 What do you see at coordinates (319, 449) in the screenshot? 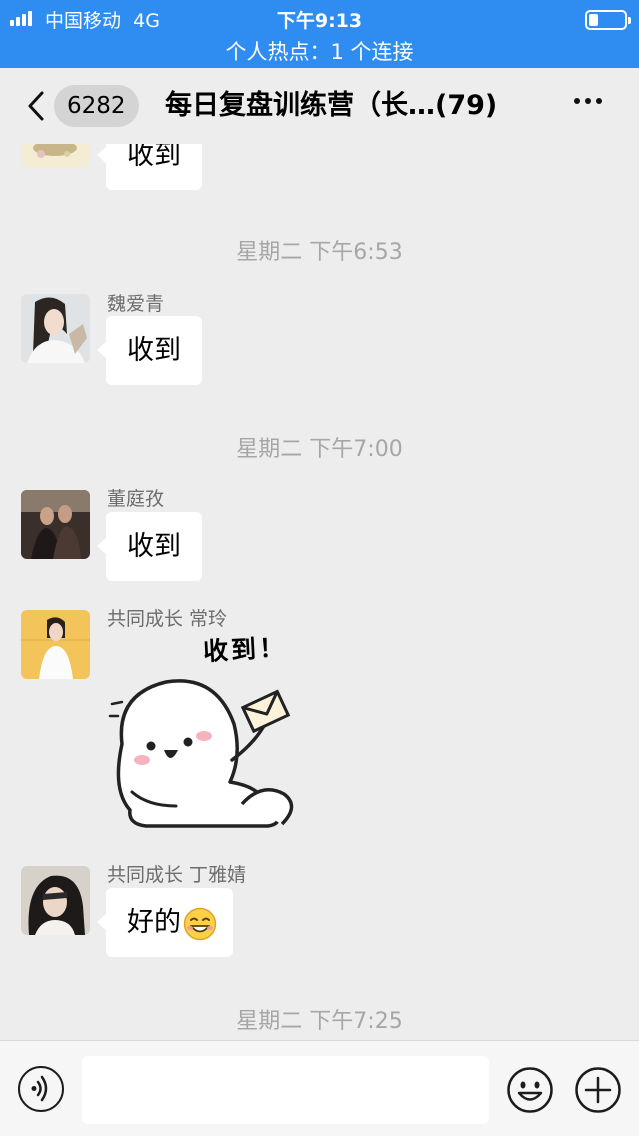
I see `timestamp: 星期二 下午7:00` at bounding box center [319, 449].